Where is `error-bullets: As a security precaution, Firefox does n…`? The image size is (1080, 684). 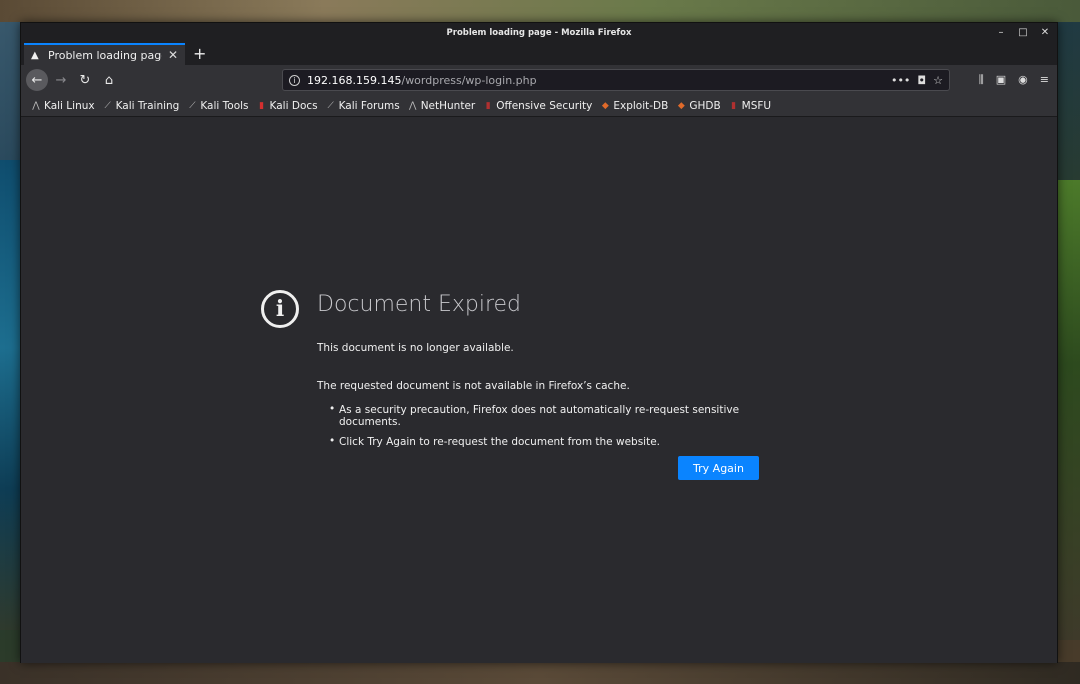
error-bullets: As a security precaution, Firefox does n… is located at coordinates (552, 425).